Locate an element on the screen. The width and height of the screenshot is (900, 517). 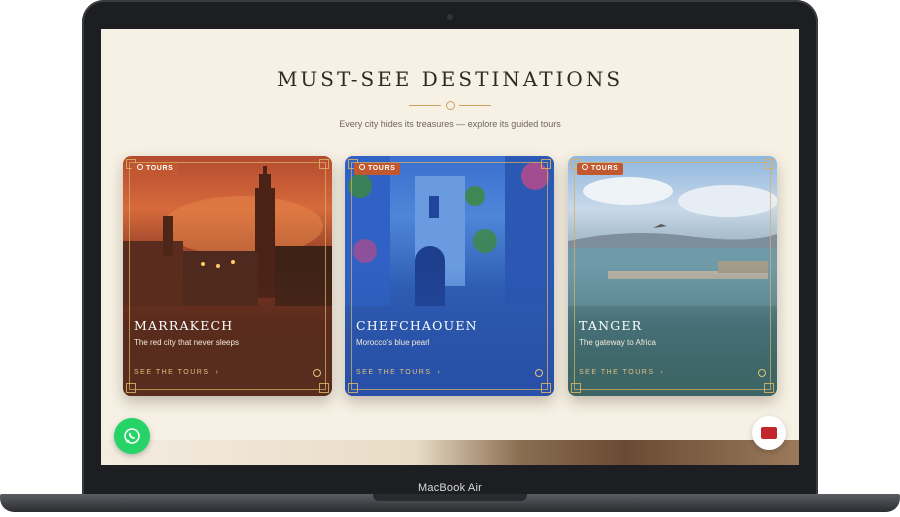
device-label: MacBook Air is located at coordinates (450, 488).